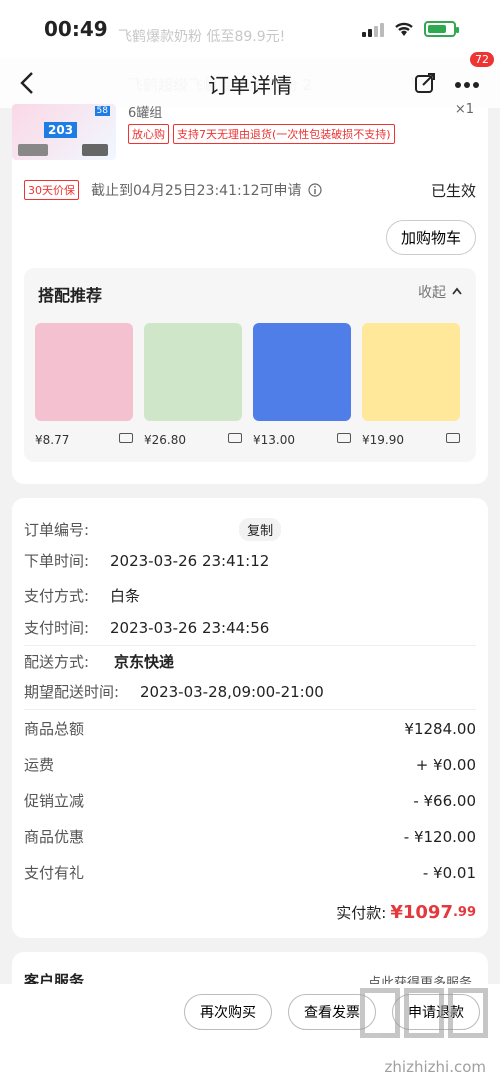  I want to click on status-icons, so click(410, 29).